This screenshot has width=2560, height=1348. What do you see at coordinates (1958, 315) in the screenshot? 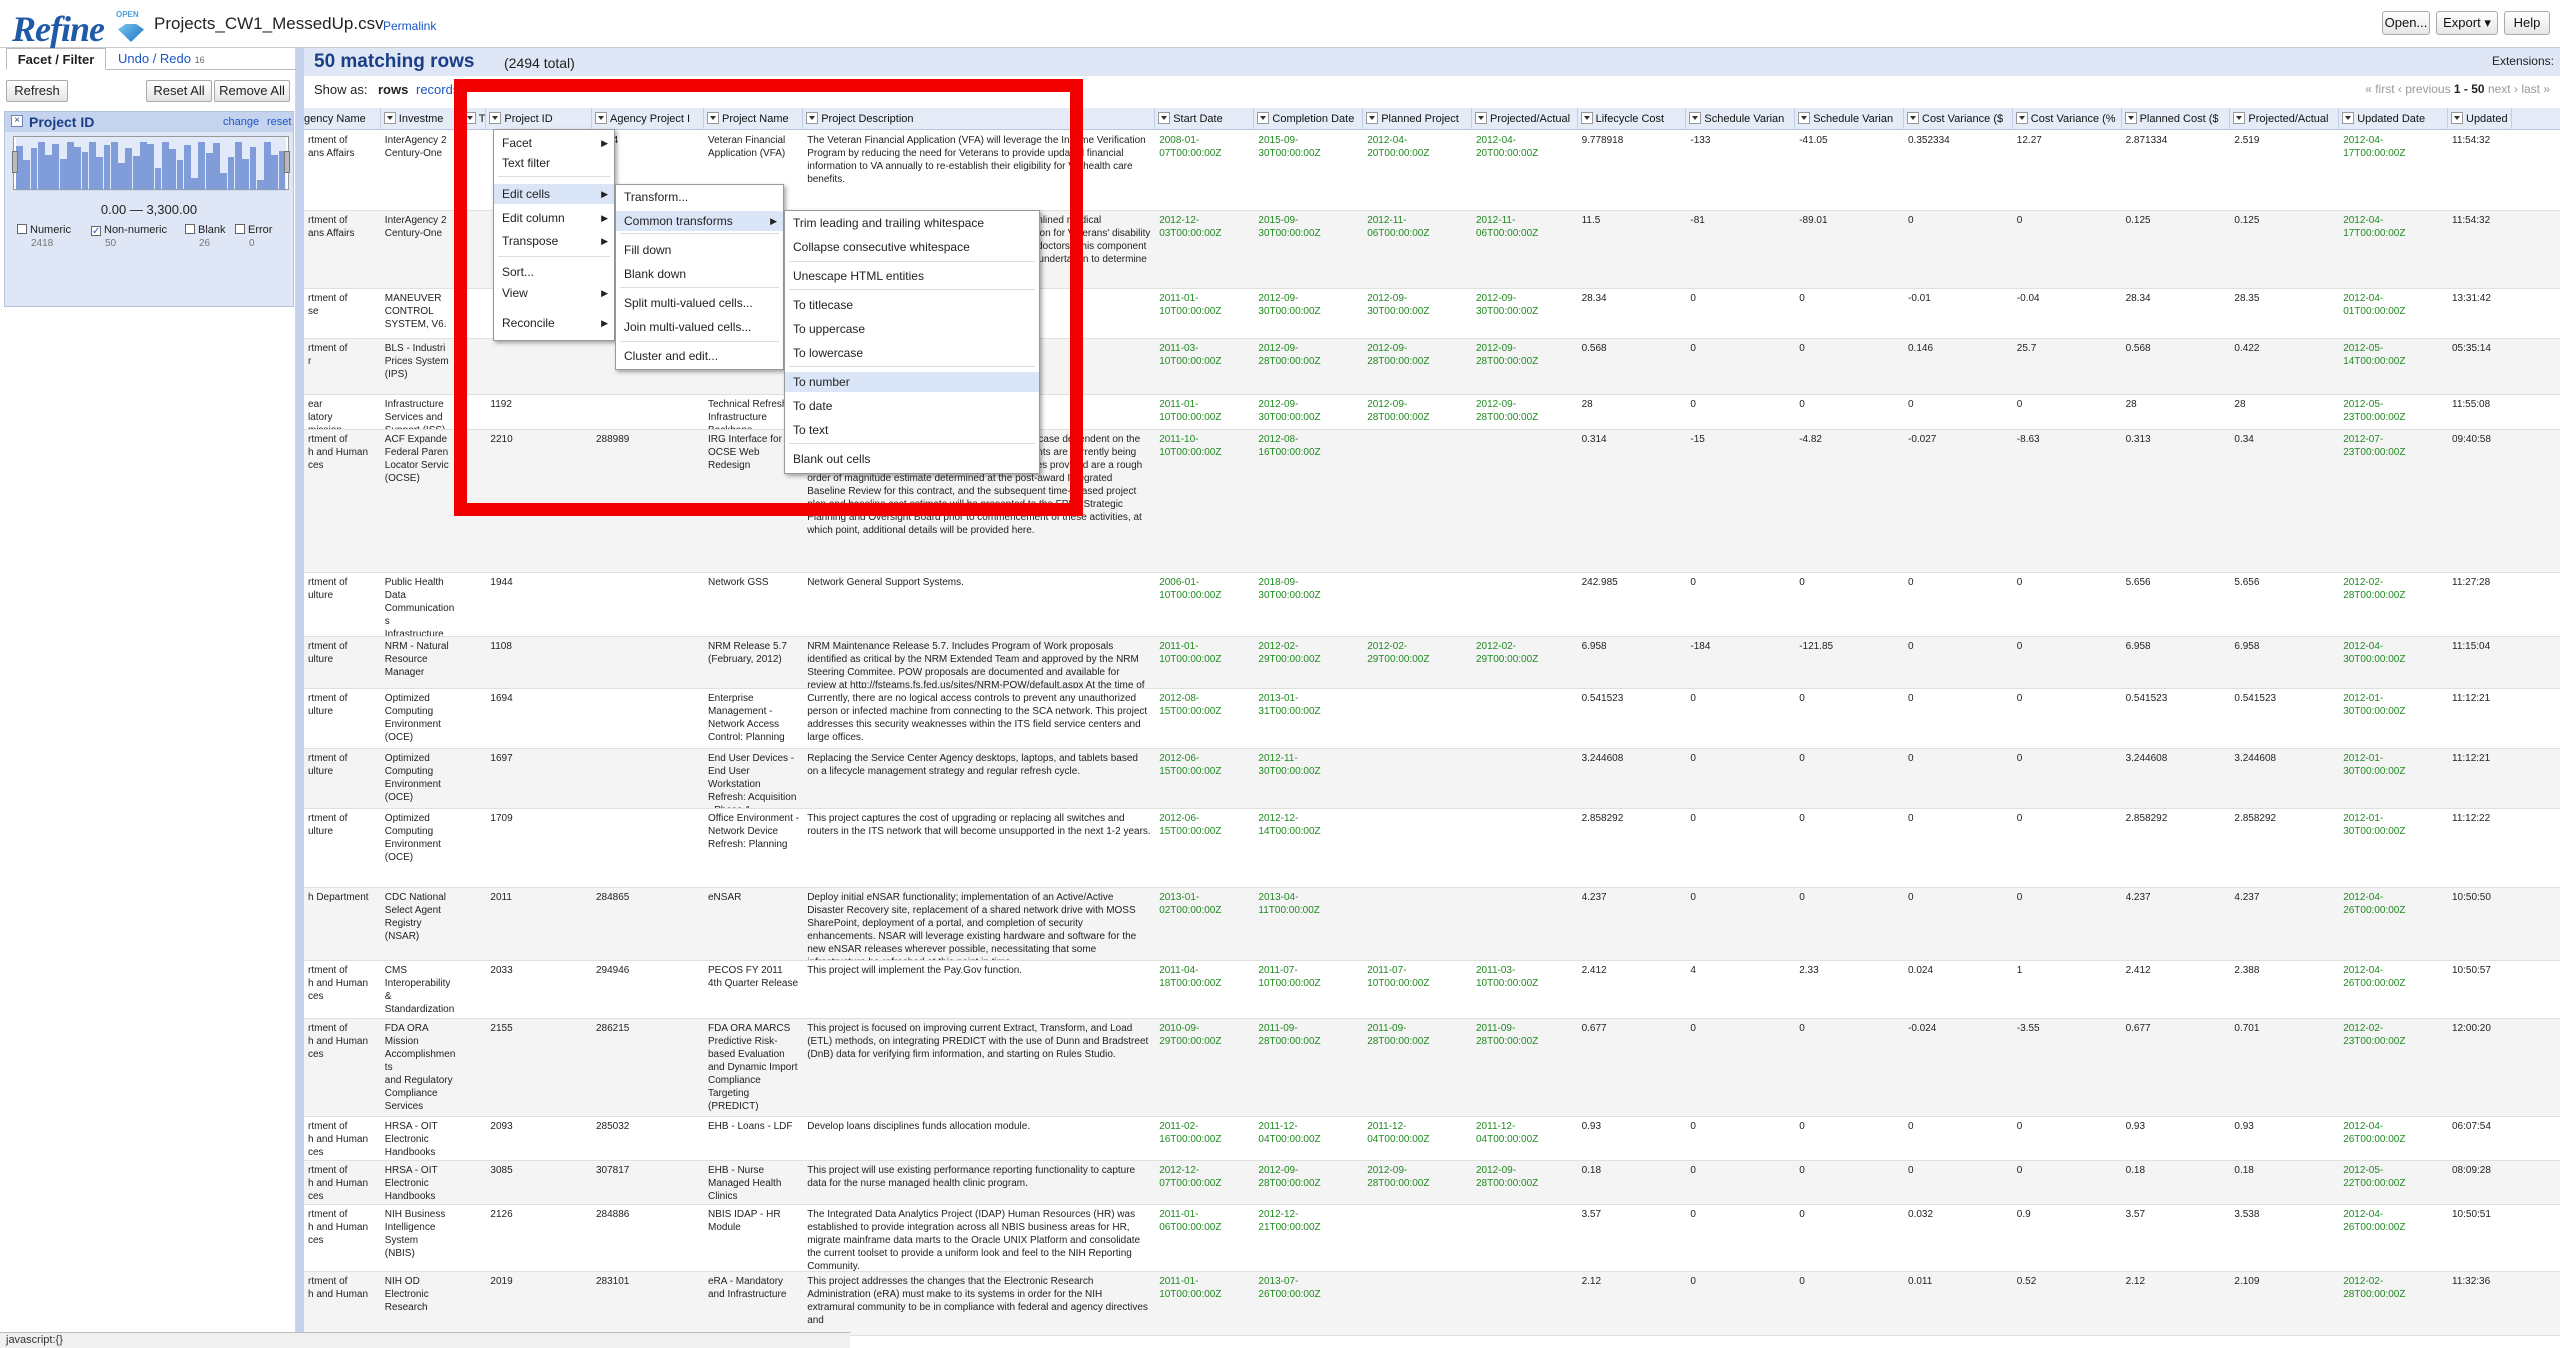
I see `table-cell: -0.01` at bounding box center [1958, 315].